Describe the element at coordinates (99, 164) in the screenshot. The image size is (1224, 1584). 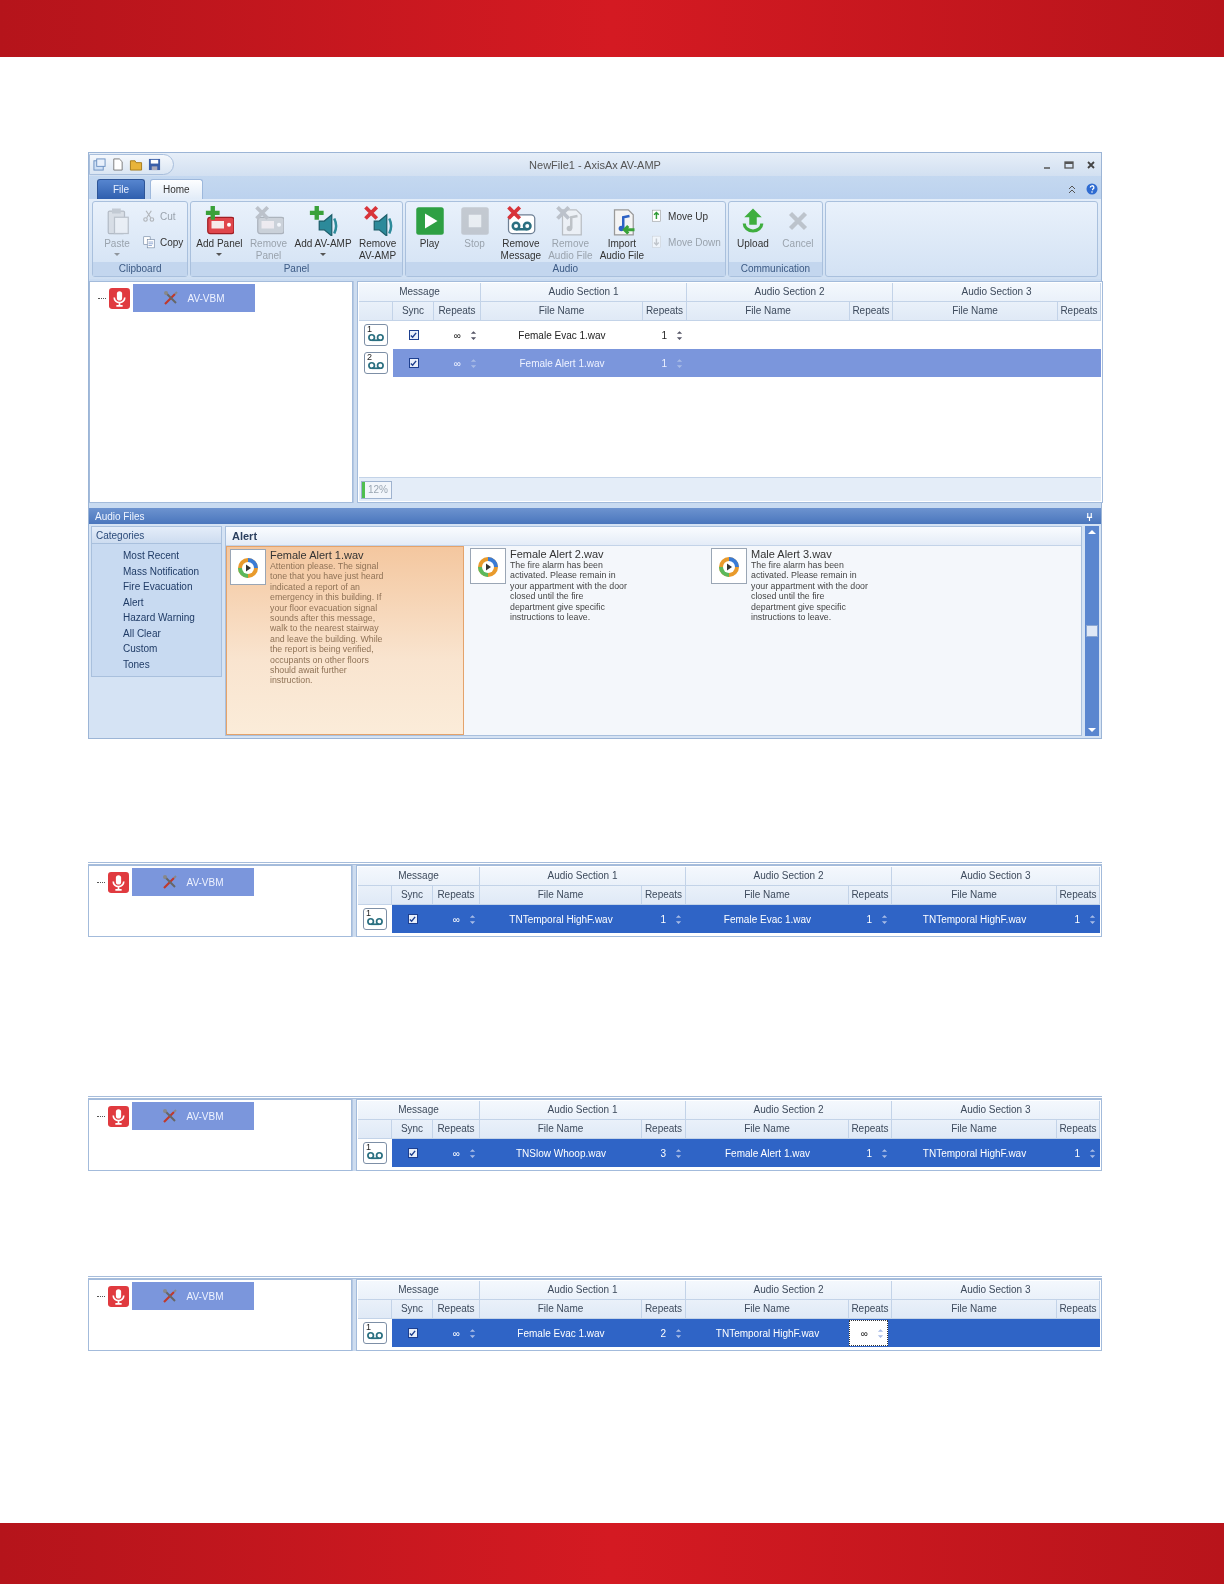
I see `app-icon` at that location.